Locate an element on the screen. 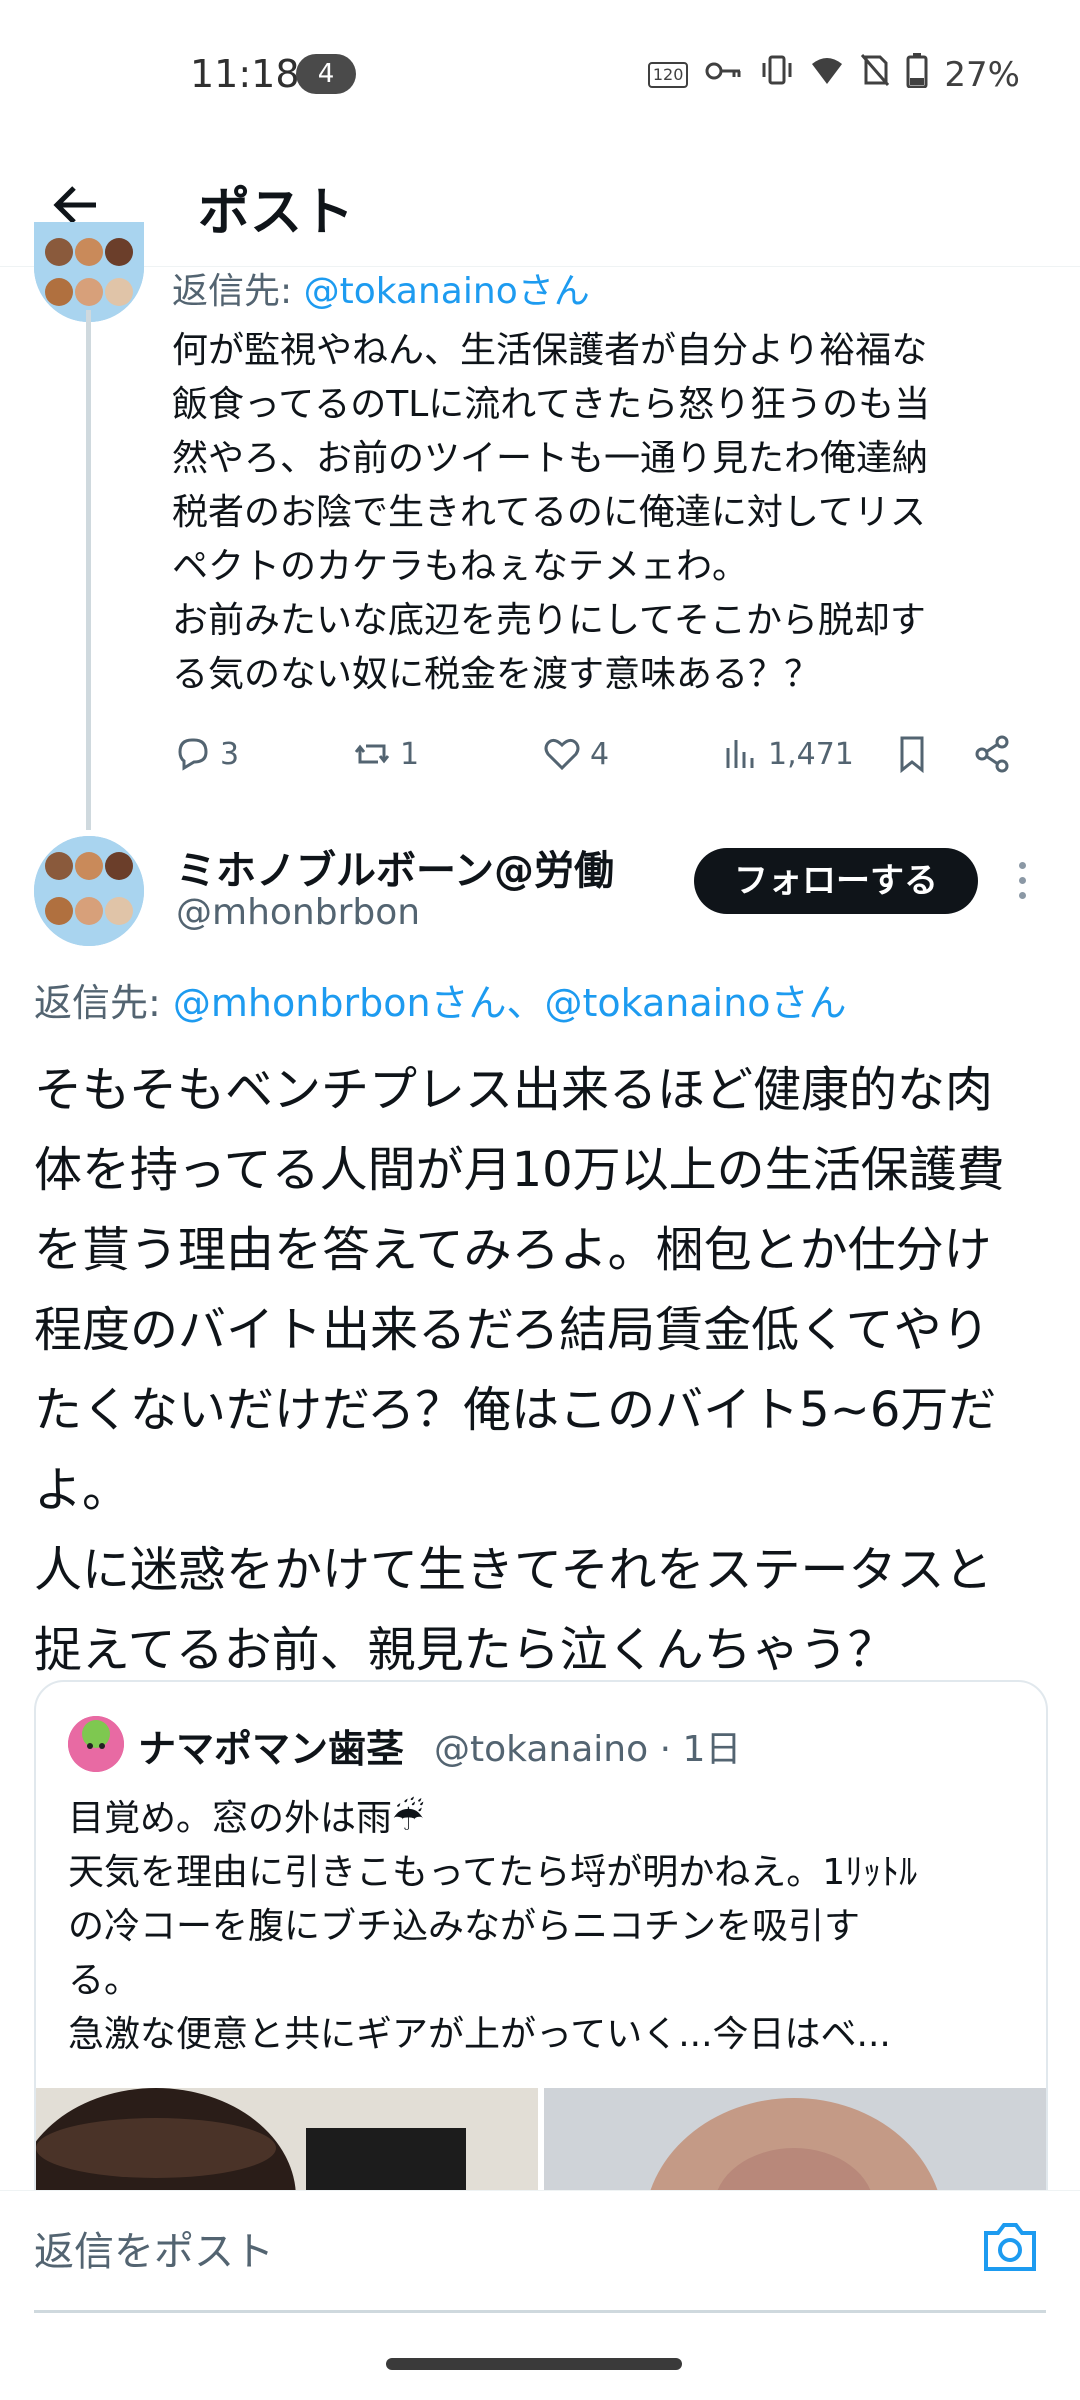  tweet-actions: 3 1 4 1,471 is located at coordinates (602, 755).